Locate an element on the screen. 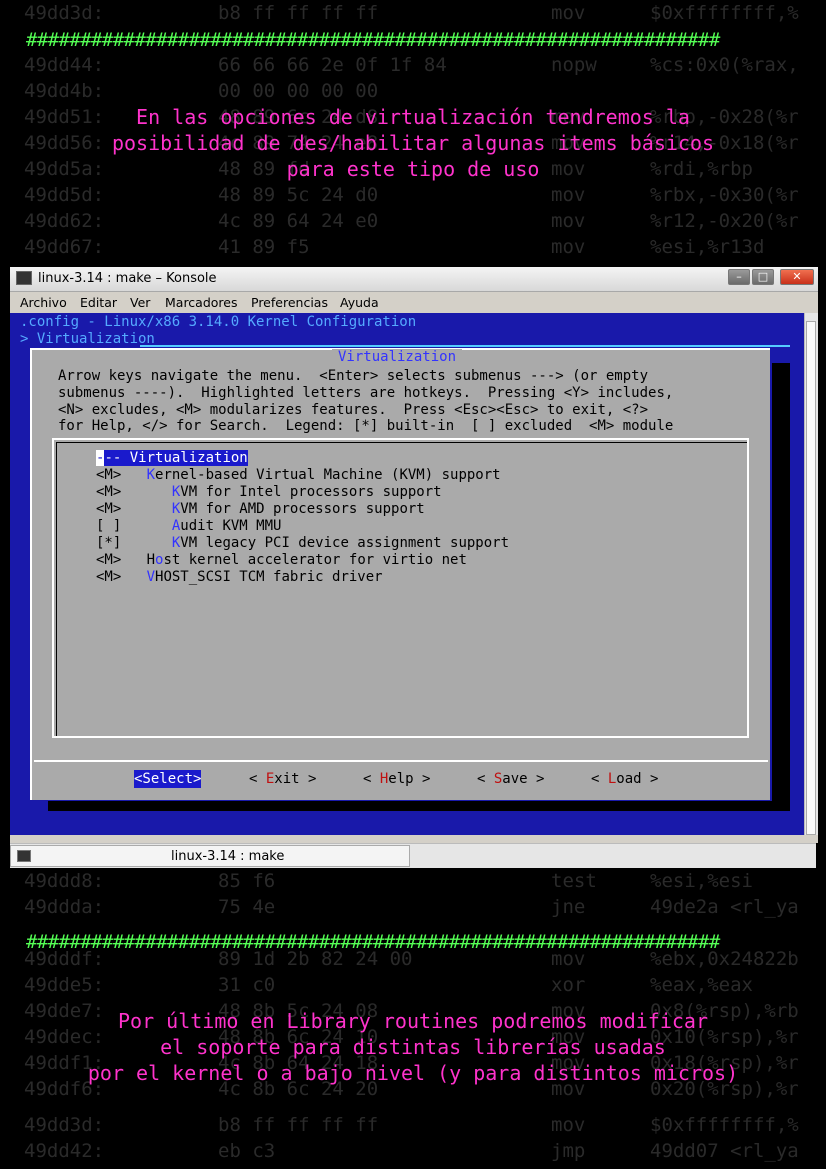 This screenshot has width=826, height=1169. maximize-button: □ is located at coordinates (763, 277).